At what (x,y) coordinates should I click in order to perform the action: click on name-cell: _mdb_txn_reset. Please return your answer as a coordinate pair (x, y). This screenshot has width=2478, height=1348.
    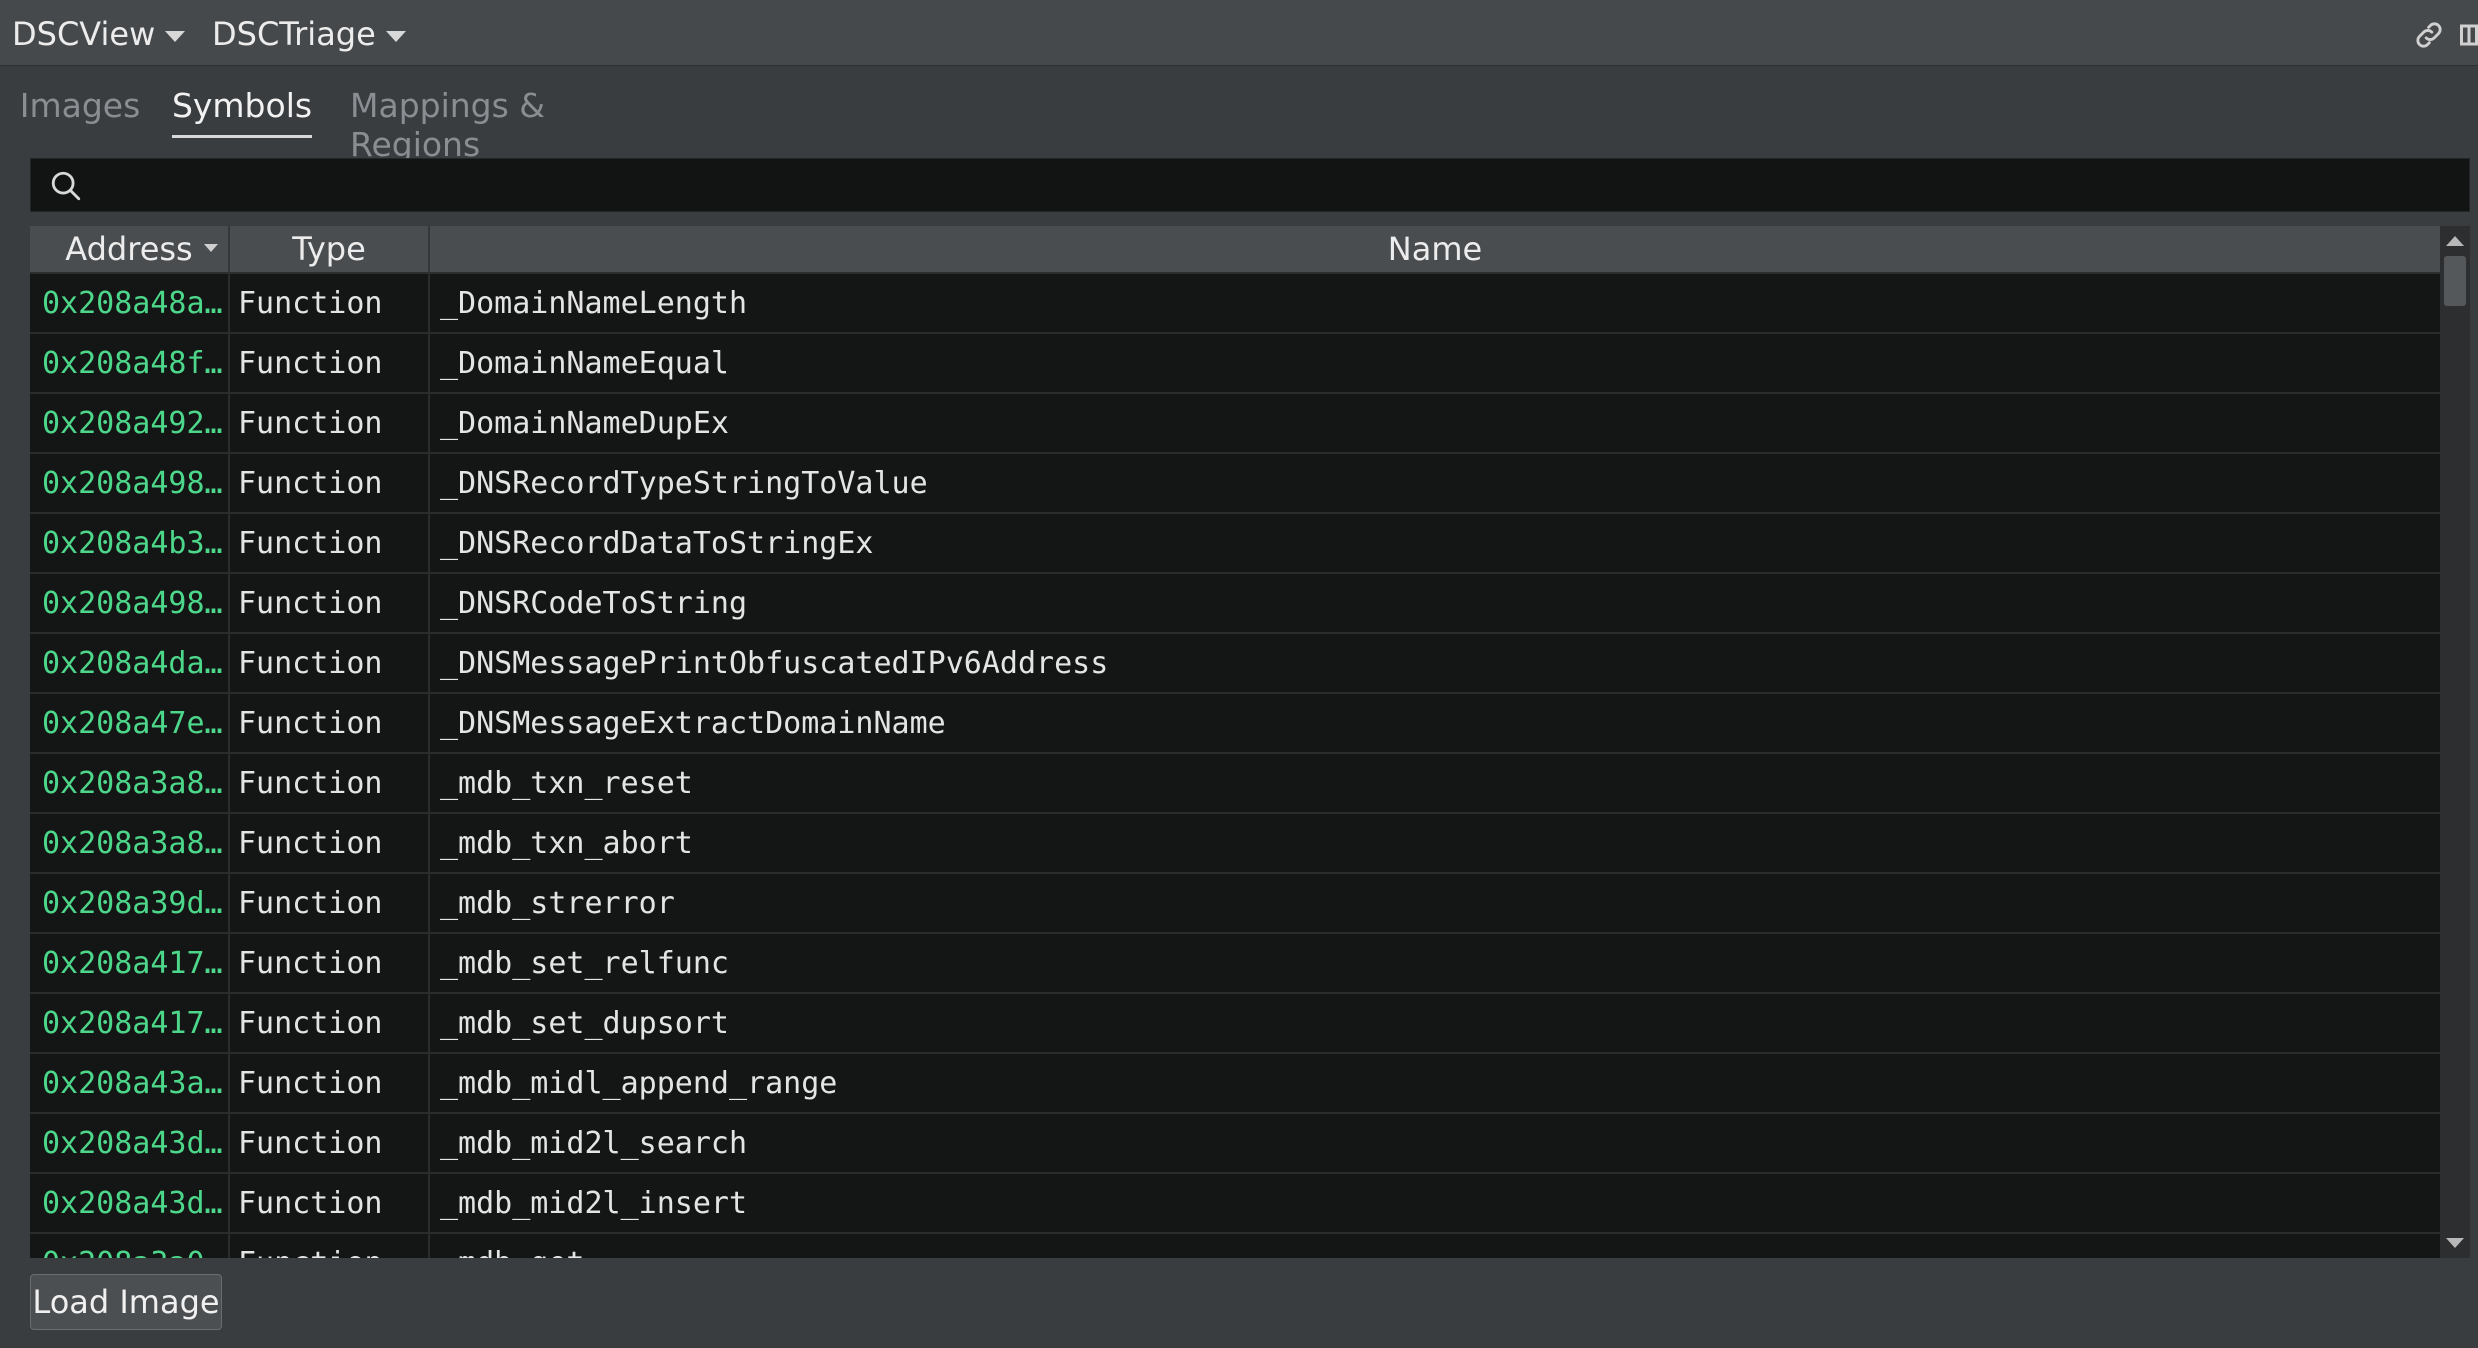
    Looking at the image, I should click on (566, 783).